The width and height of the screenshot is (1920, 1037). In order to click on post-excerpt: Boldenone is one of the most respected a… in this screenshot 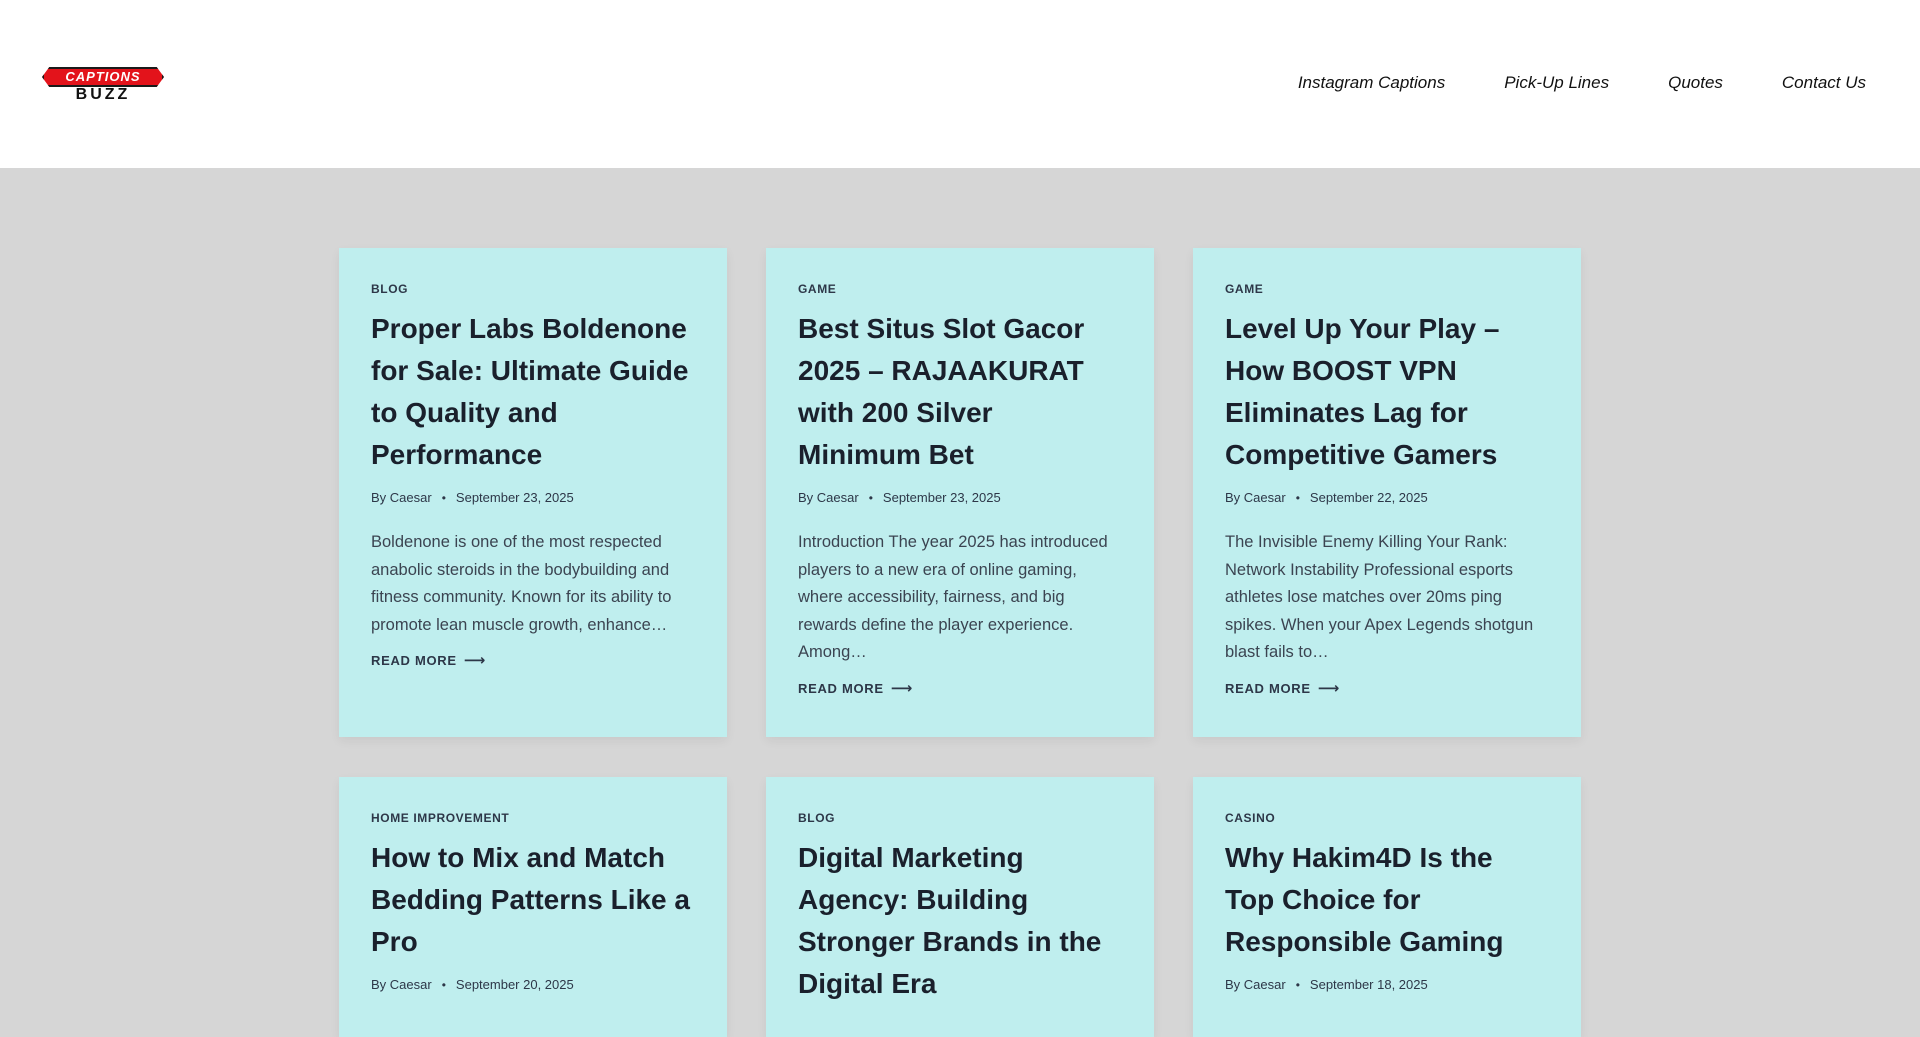, I will do `click(521, 583)`.